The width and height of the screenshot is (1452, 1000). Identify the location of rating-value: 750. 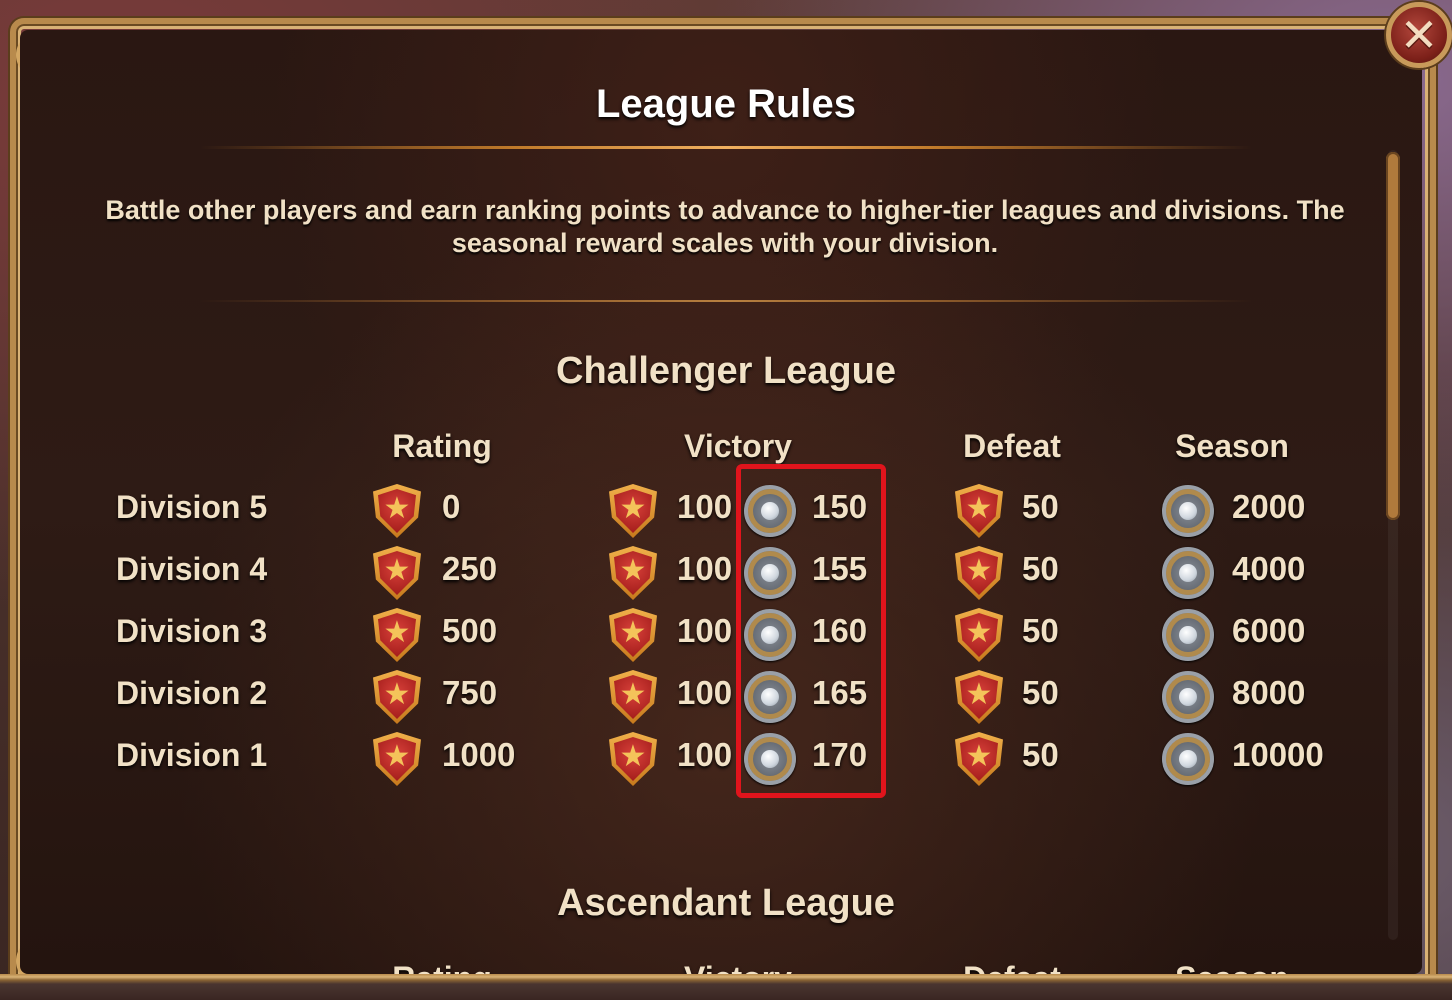
(470, 692).